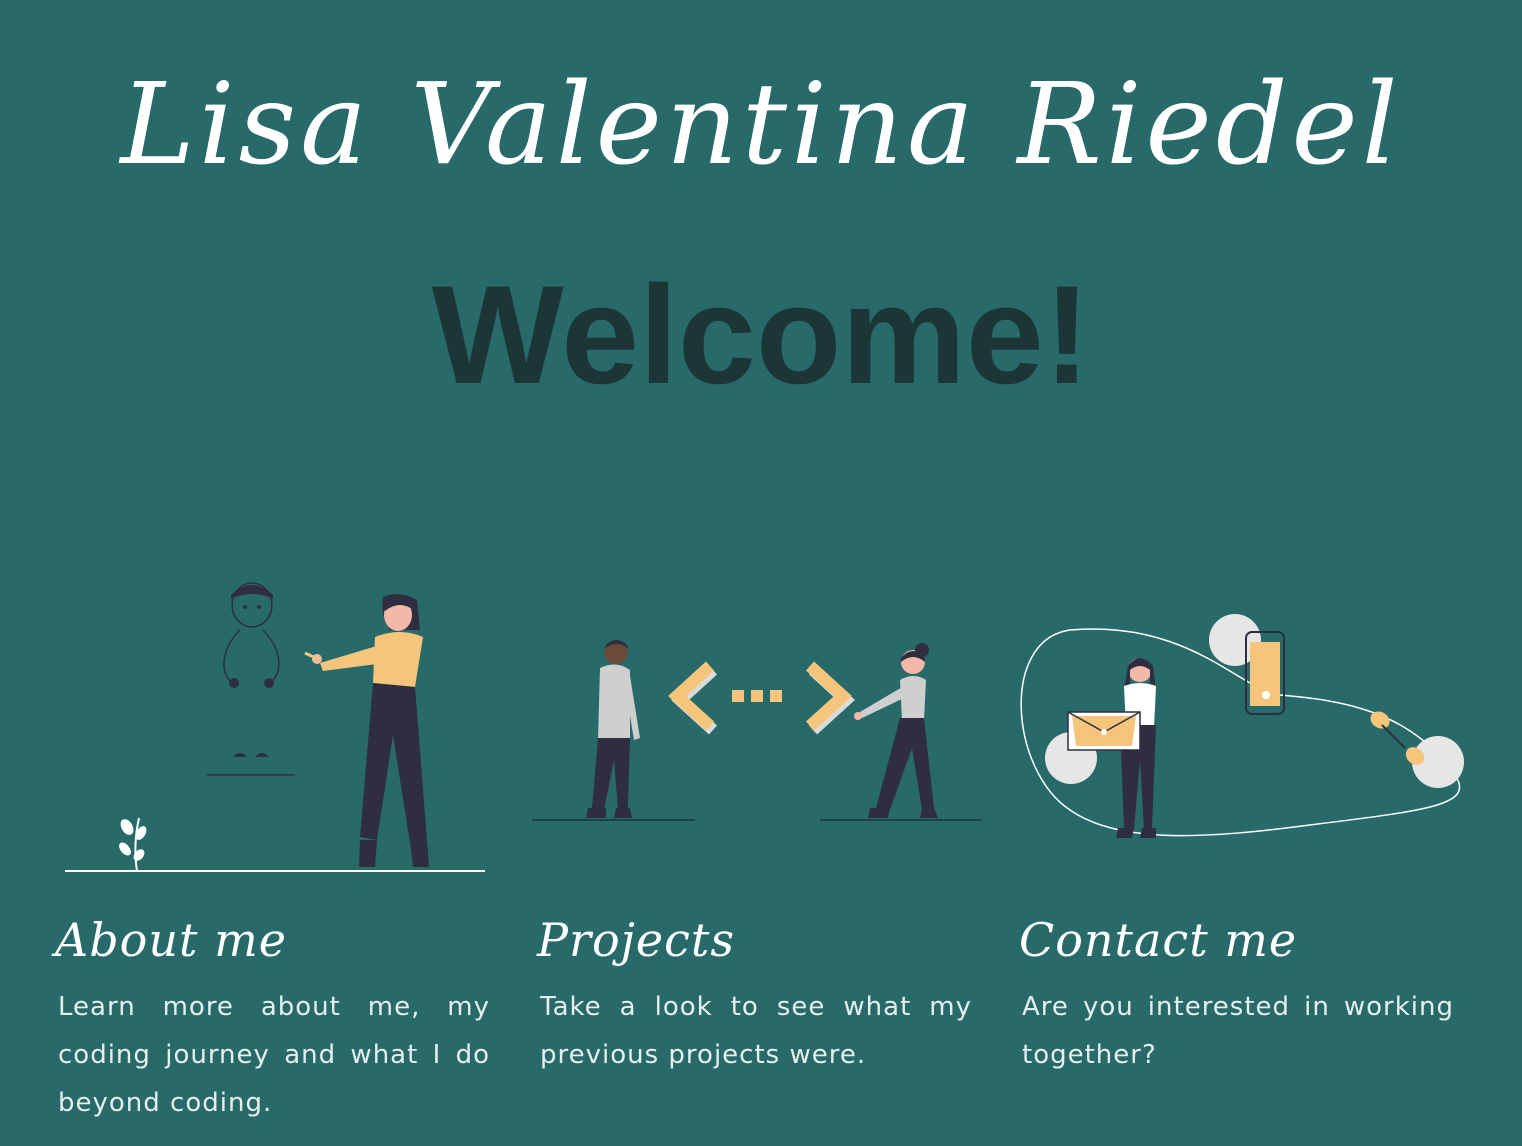 The height and width of the screenshot is (1146, 1522). I want to click on contact-me-title: Contact me, so click(1158, 940).